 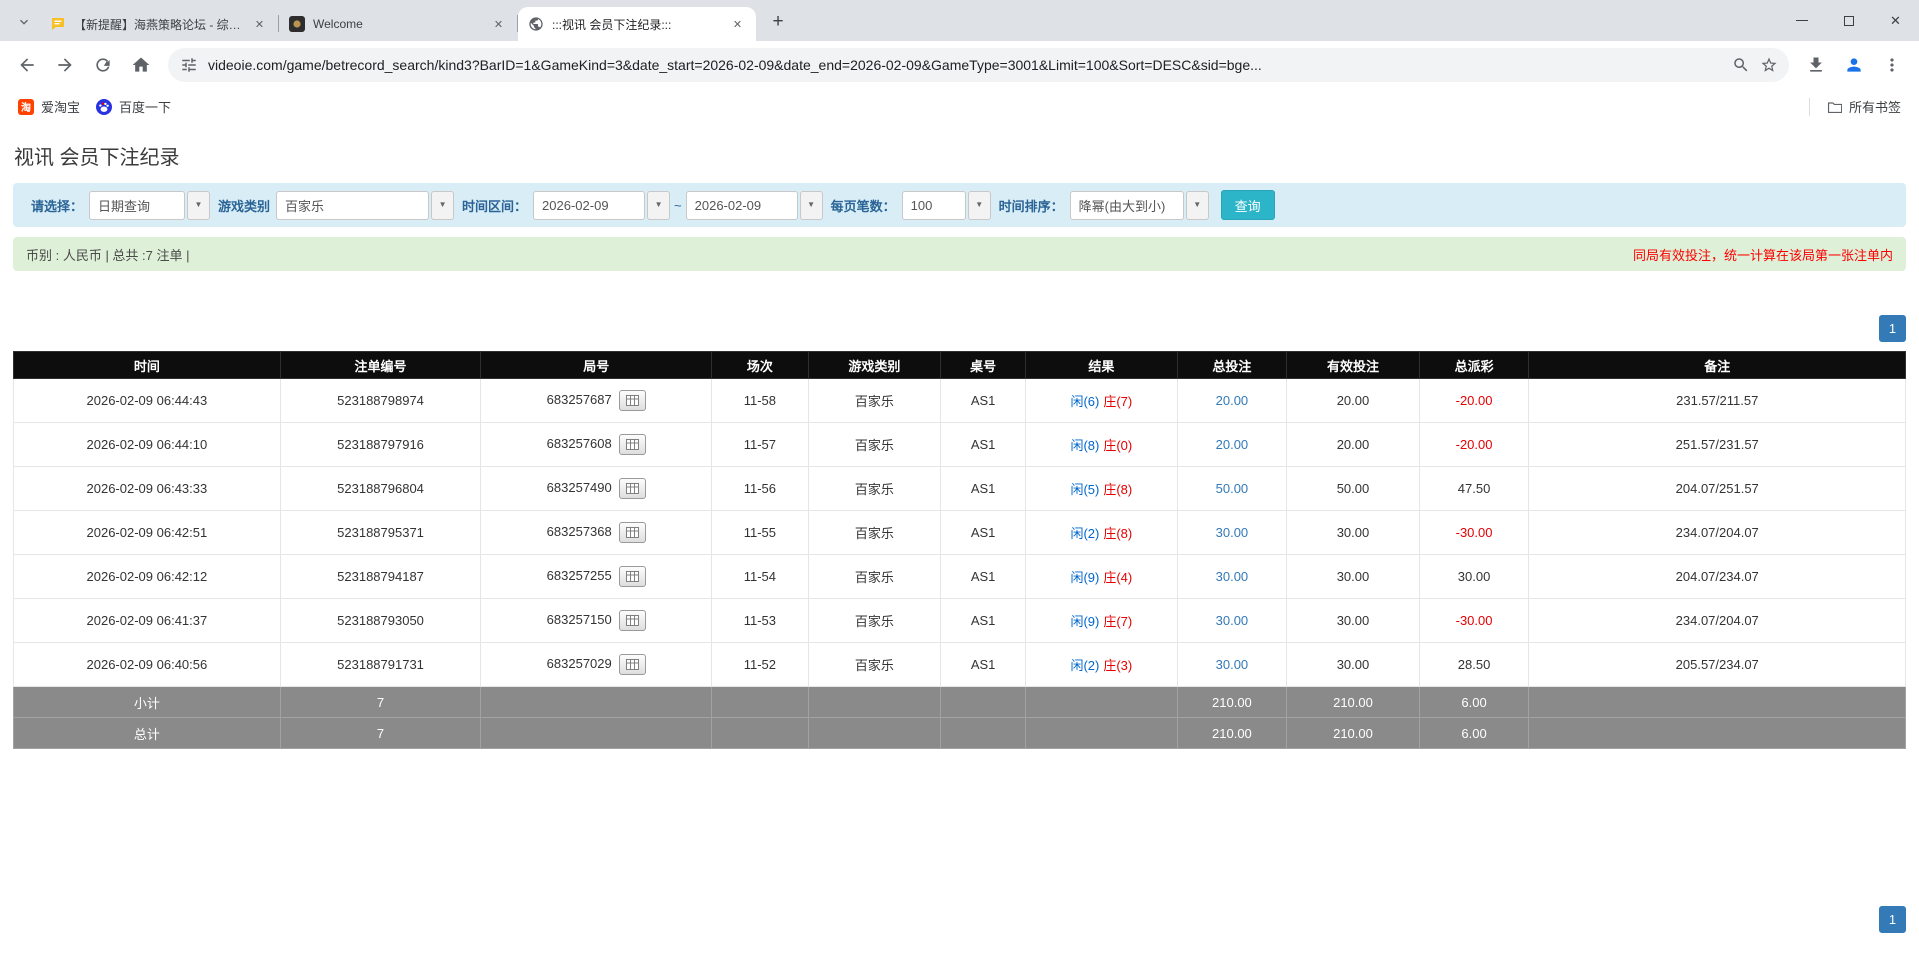 I want to click on col-header-1: 注单编号, so click(x=380, y=365).